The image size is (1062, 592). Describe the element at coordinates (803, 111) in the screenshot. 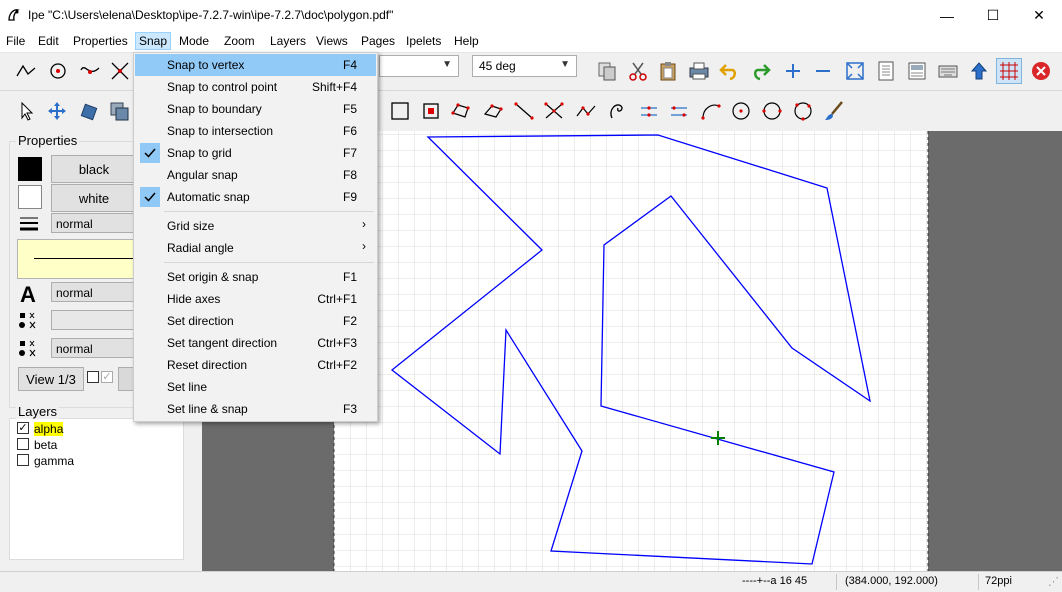

I see `circle-3pt-icon` at that location.